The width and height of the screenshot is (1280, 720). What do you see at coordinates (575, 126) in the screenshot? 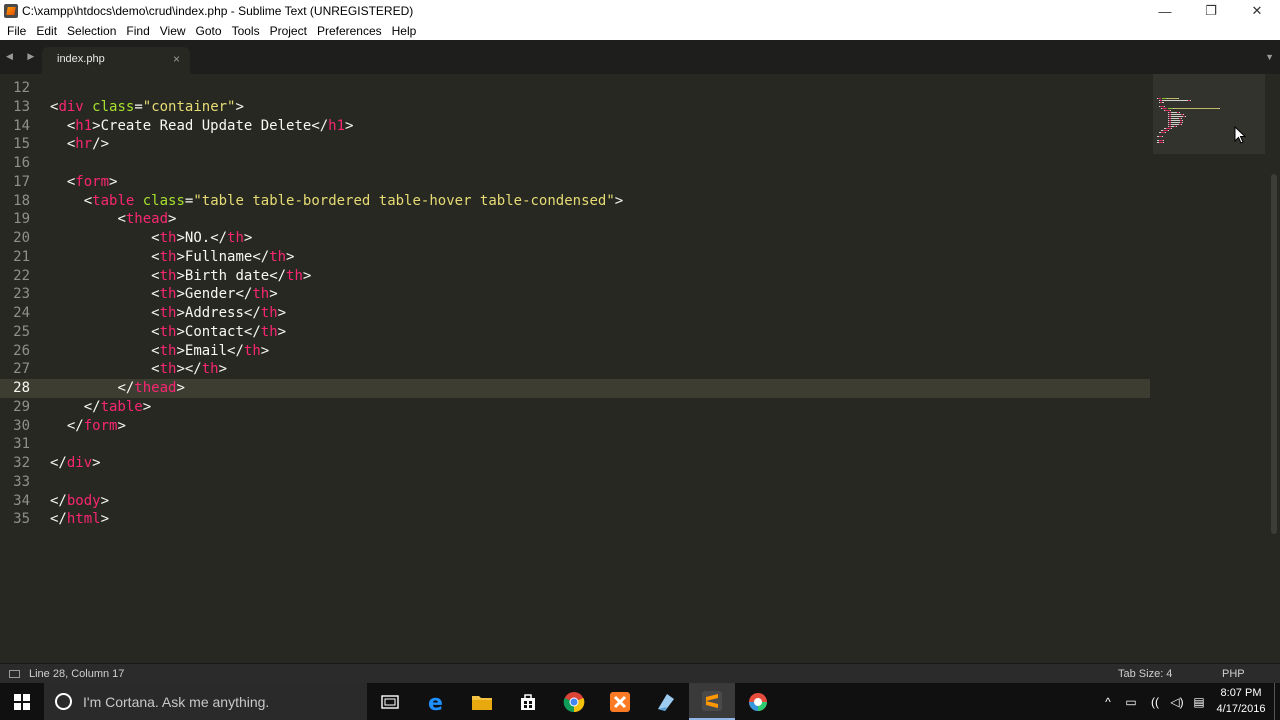
I see `code-line: 14 <h1>Create Read Update Delete</h1>` at bounding box center [575, 126].